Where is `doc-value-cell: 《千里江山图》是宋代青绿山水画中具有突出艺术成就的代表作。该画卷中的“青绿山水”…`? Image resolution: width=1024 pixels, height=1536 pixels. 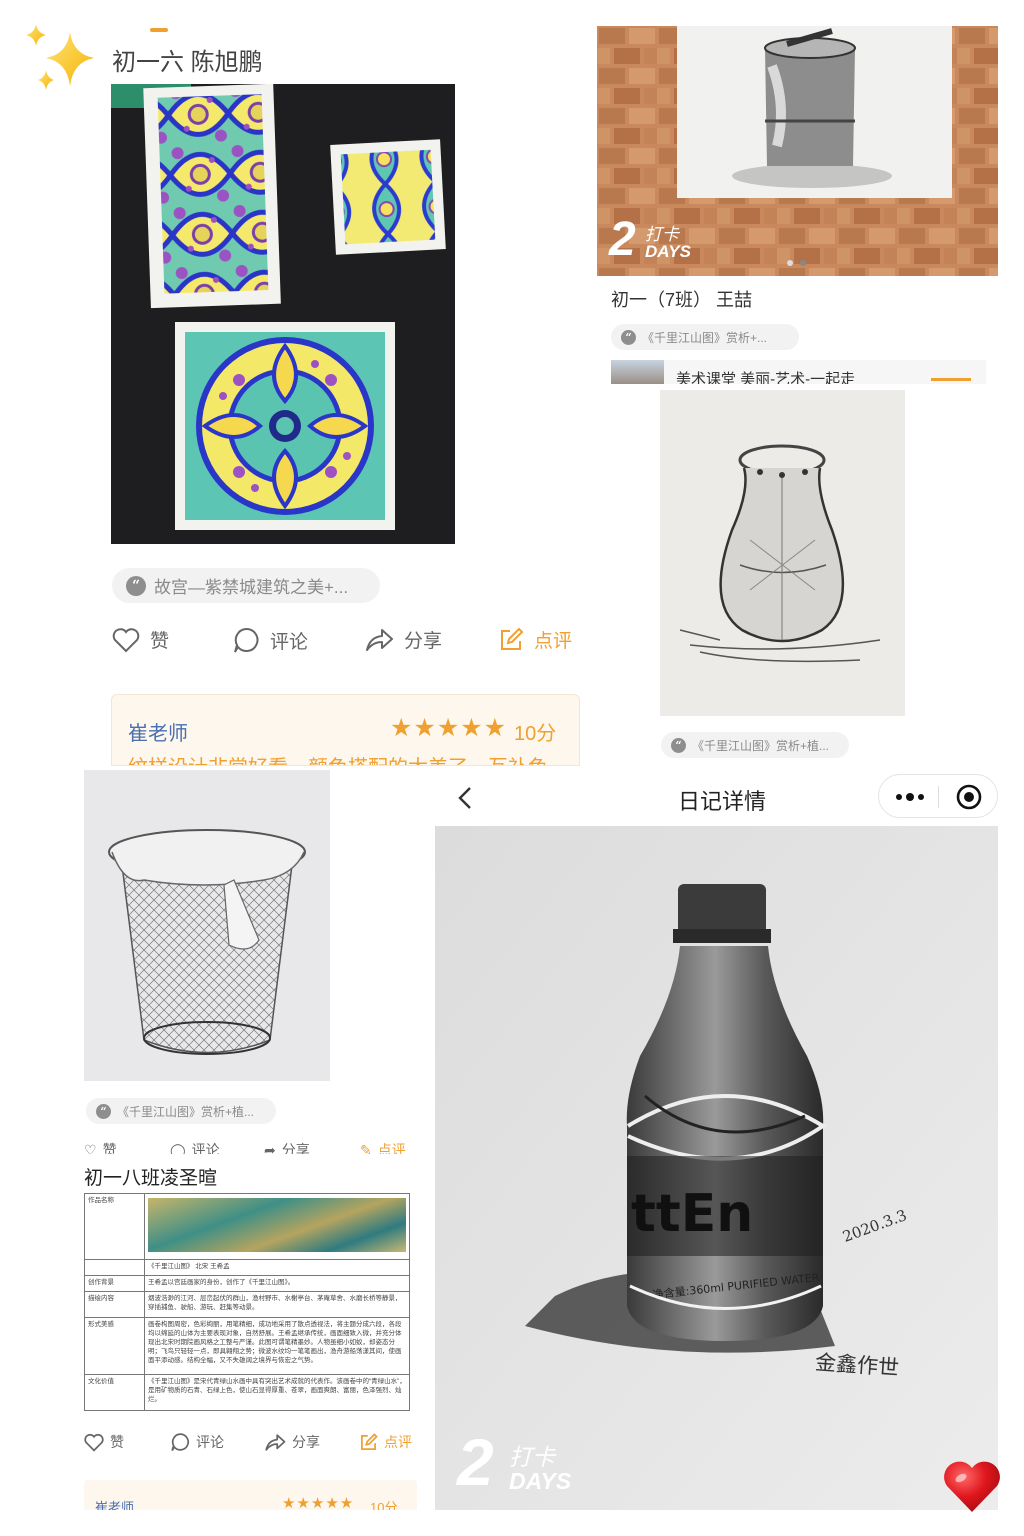
doc-value-cell: 《千里江山图》是宋代青绿山水画中具有突出艺术成就的代表作。该画卷中的“青绿山水”… is located at coordinates (277, 1392).